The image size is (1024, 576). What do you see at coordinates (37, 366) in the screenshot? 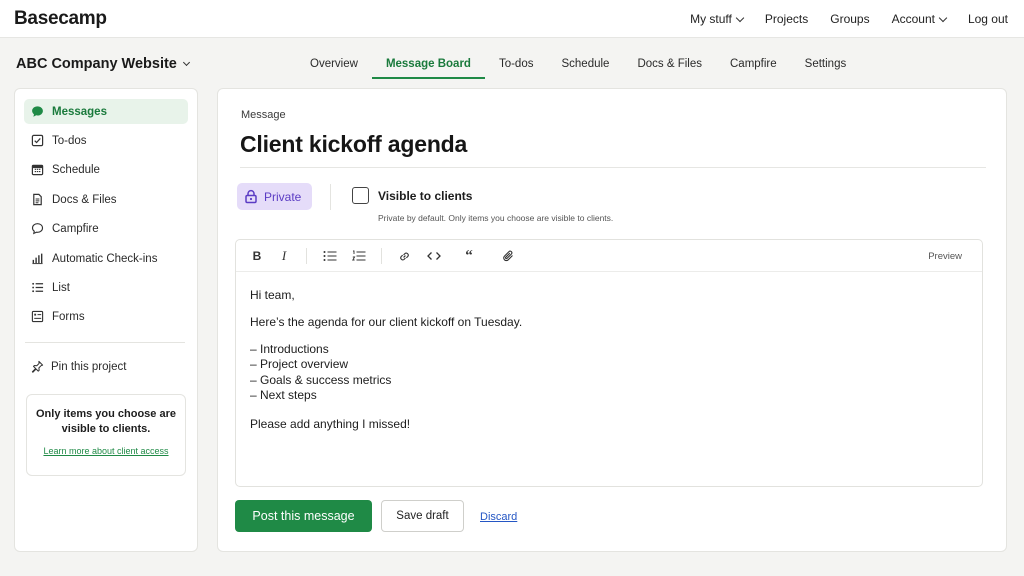
I see `pin-icon` at bounding box center [37, 366].